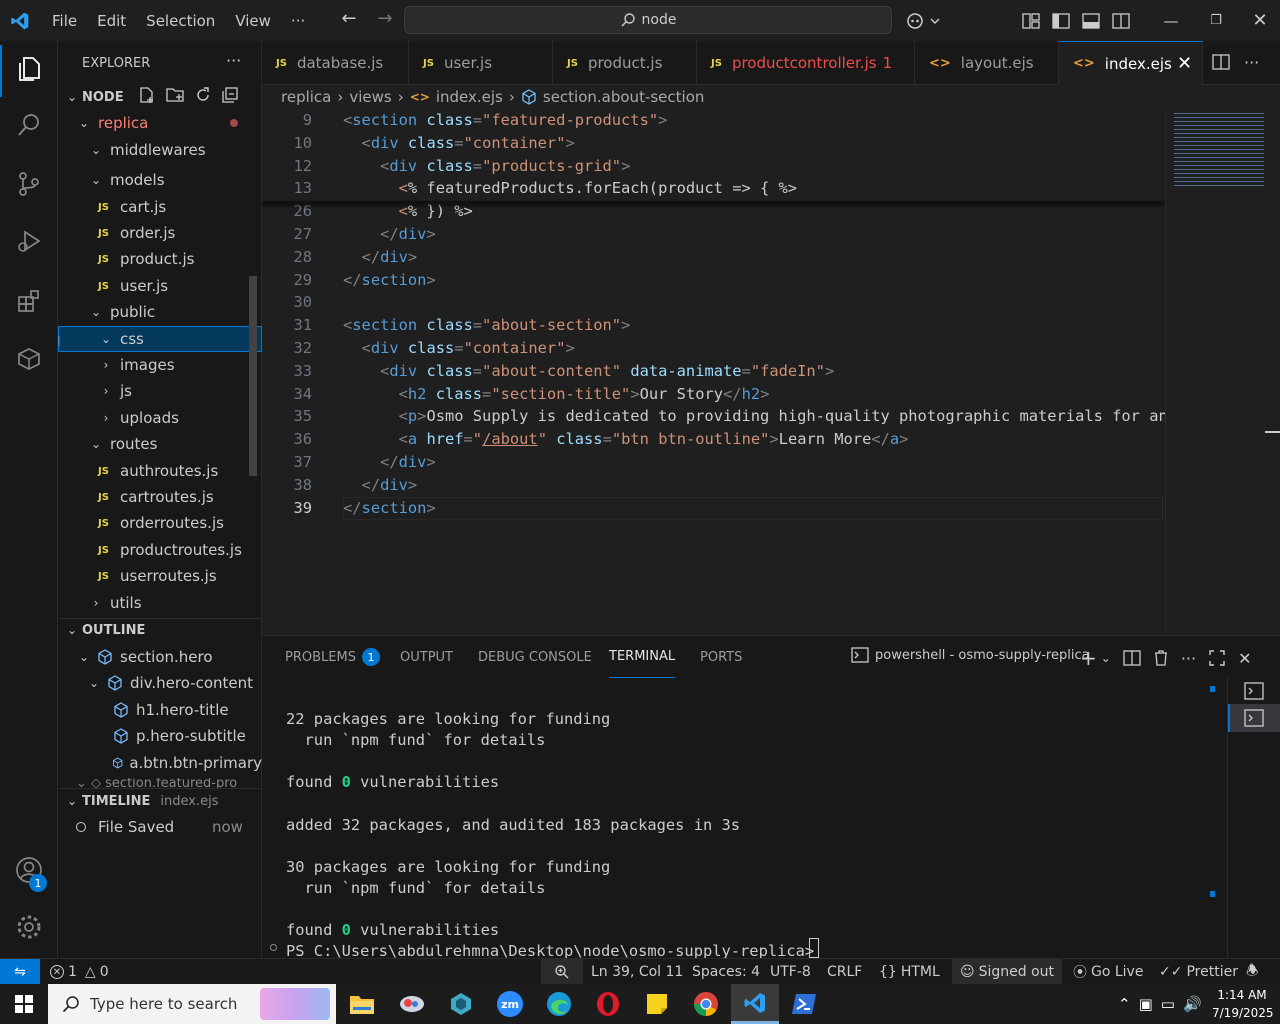 This screenshot has width=1280, height=1024. Describe the element at coordinates (160, 630) in the screenshot. I see `outline-header: ⌄ OUTLINE` at that location.